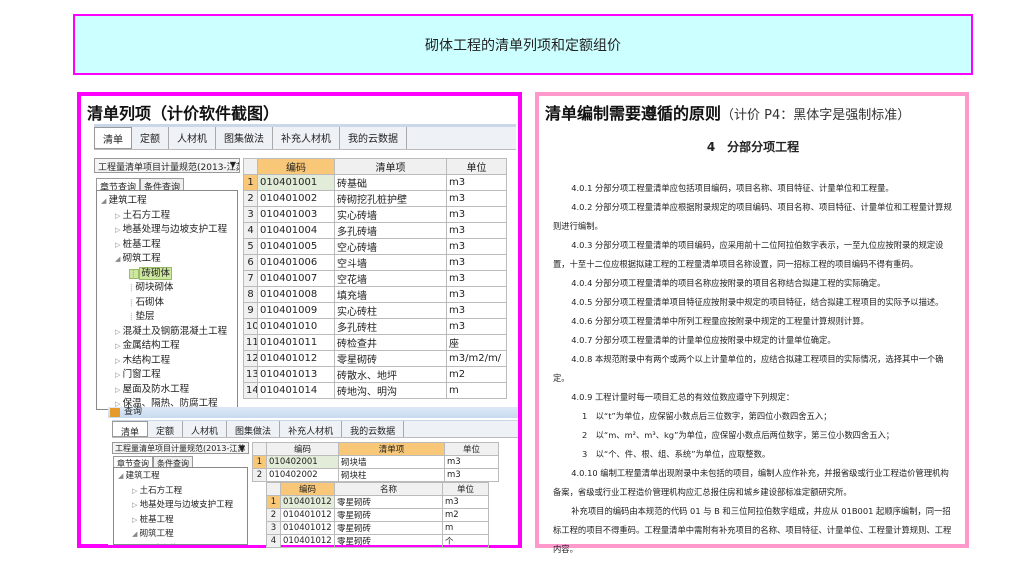 This screenshot has height=576, width=1024. I want to click on table-row: 4 010401004 多孔砖墙 m3, so click(375, 230).